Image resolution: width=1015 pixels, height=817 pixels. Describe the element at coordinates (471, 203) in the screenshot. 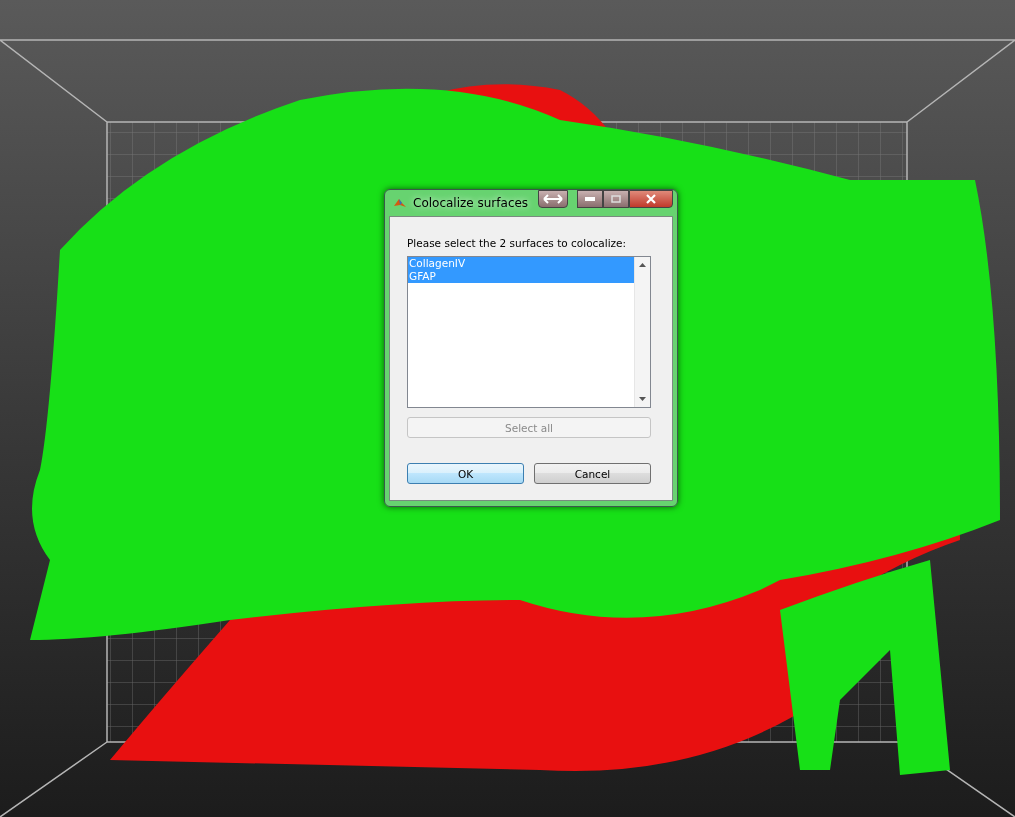

I see `window-title: Colocalize surfaces` at that location.